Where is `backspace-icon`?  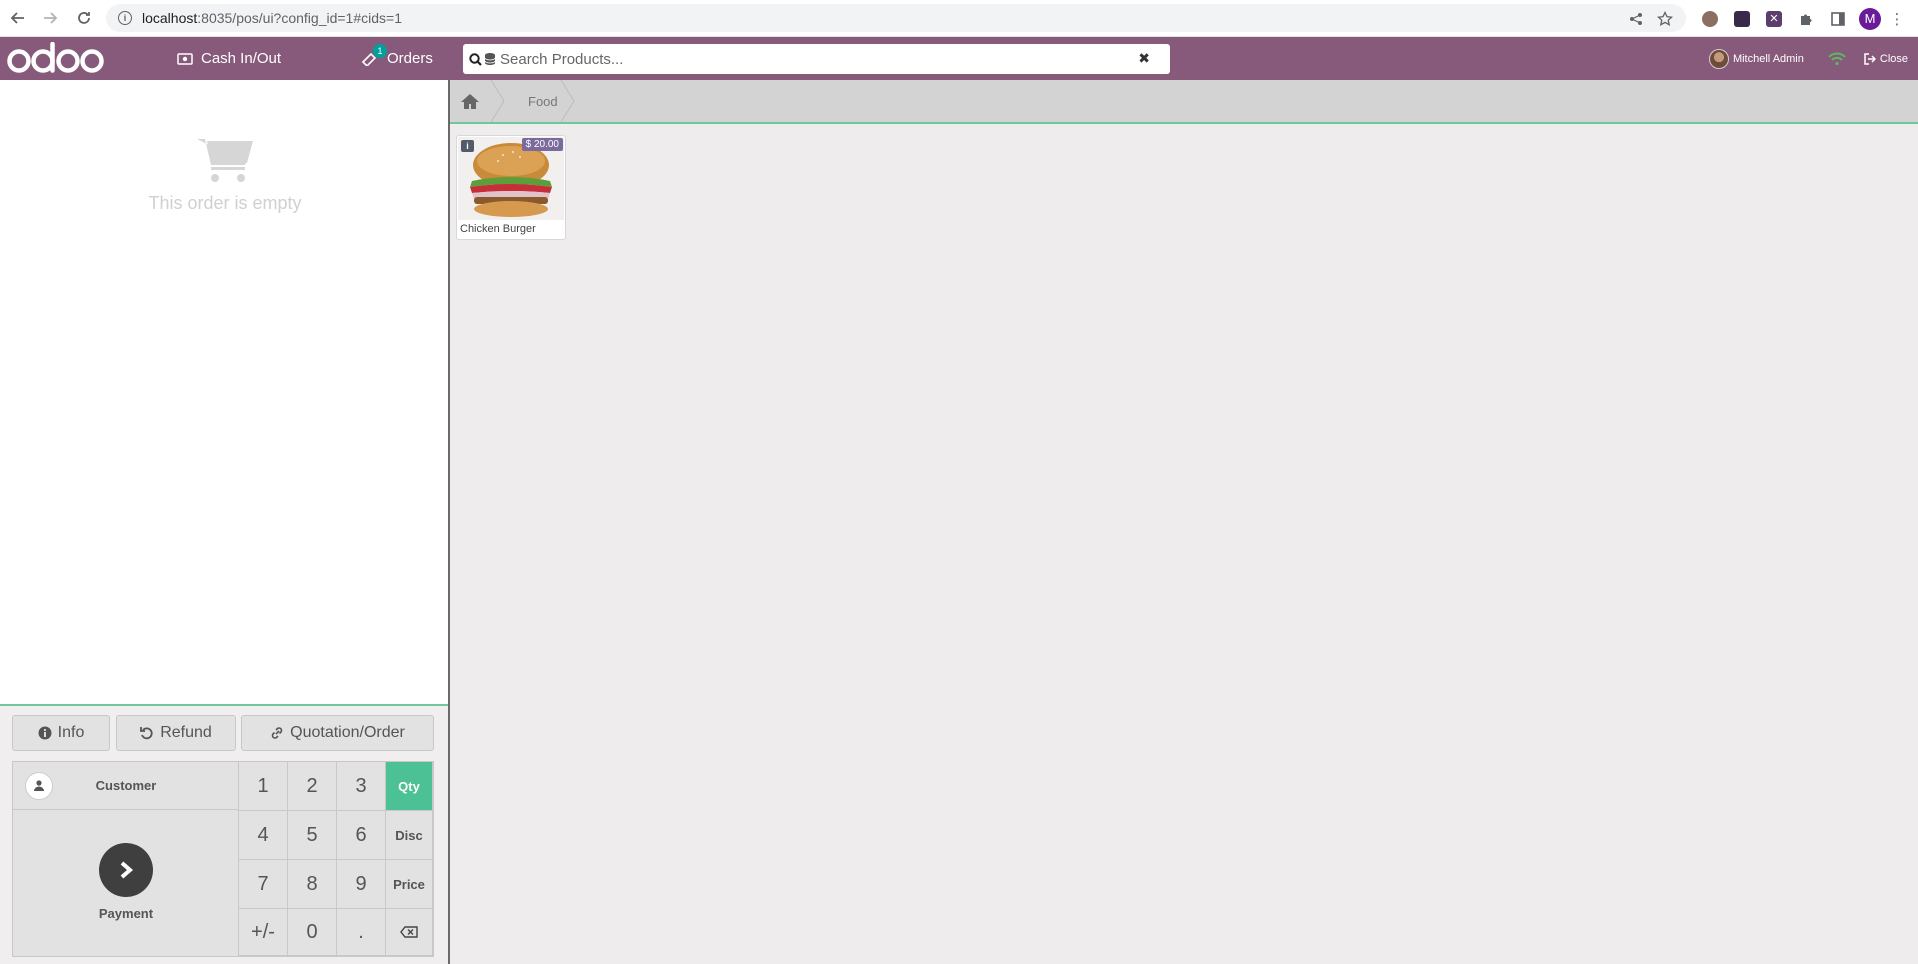
backspace-icon is located at coordinates (409, 932).